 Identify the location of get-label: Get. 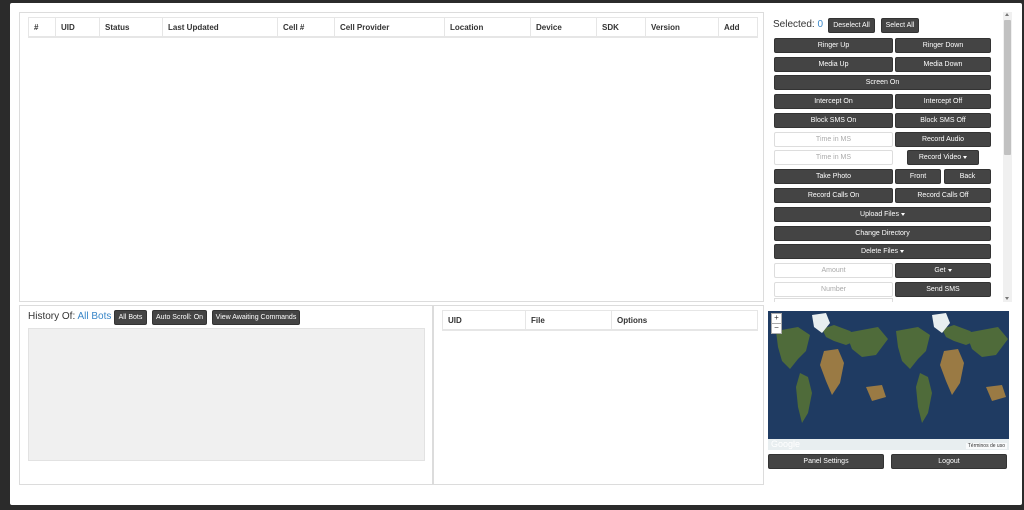
(940, 270).